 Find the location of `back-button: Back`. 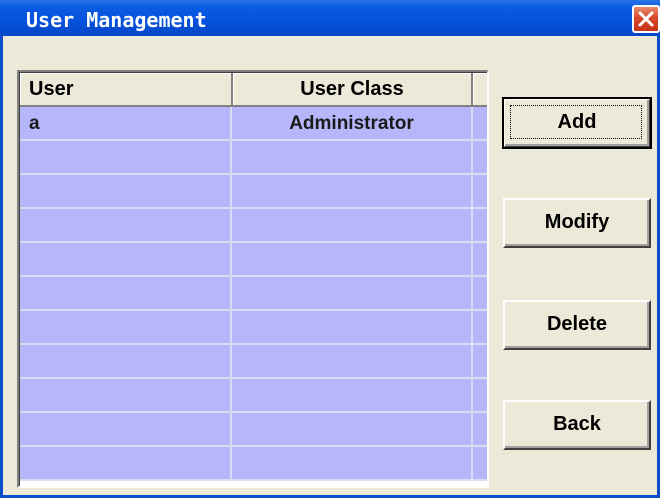

back-button: Back is located at coordinates (577, 425).